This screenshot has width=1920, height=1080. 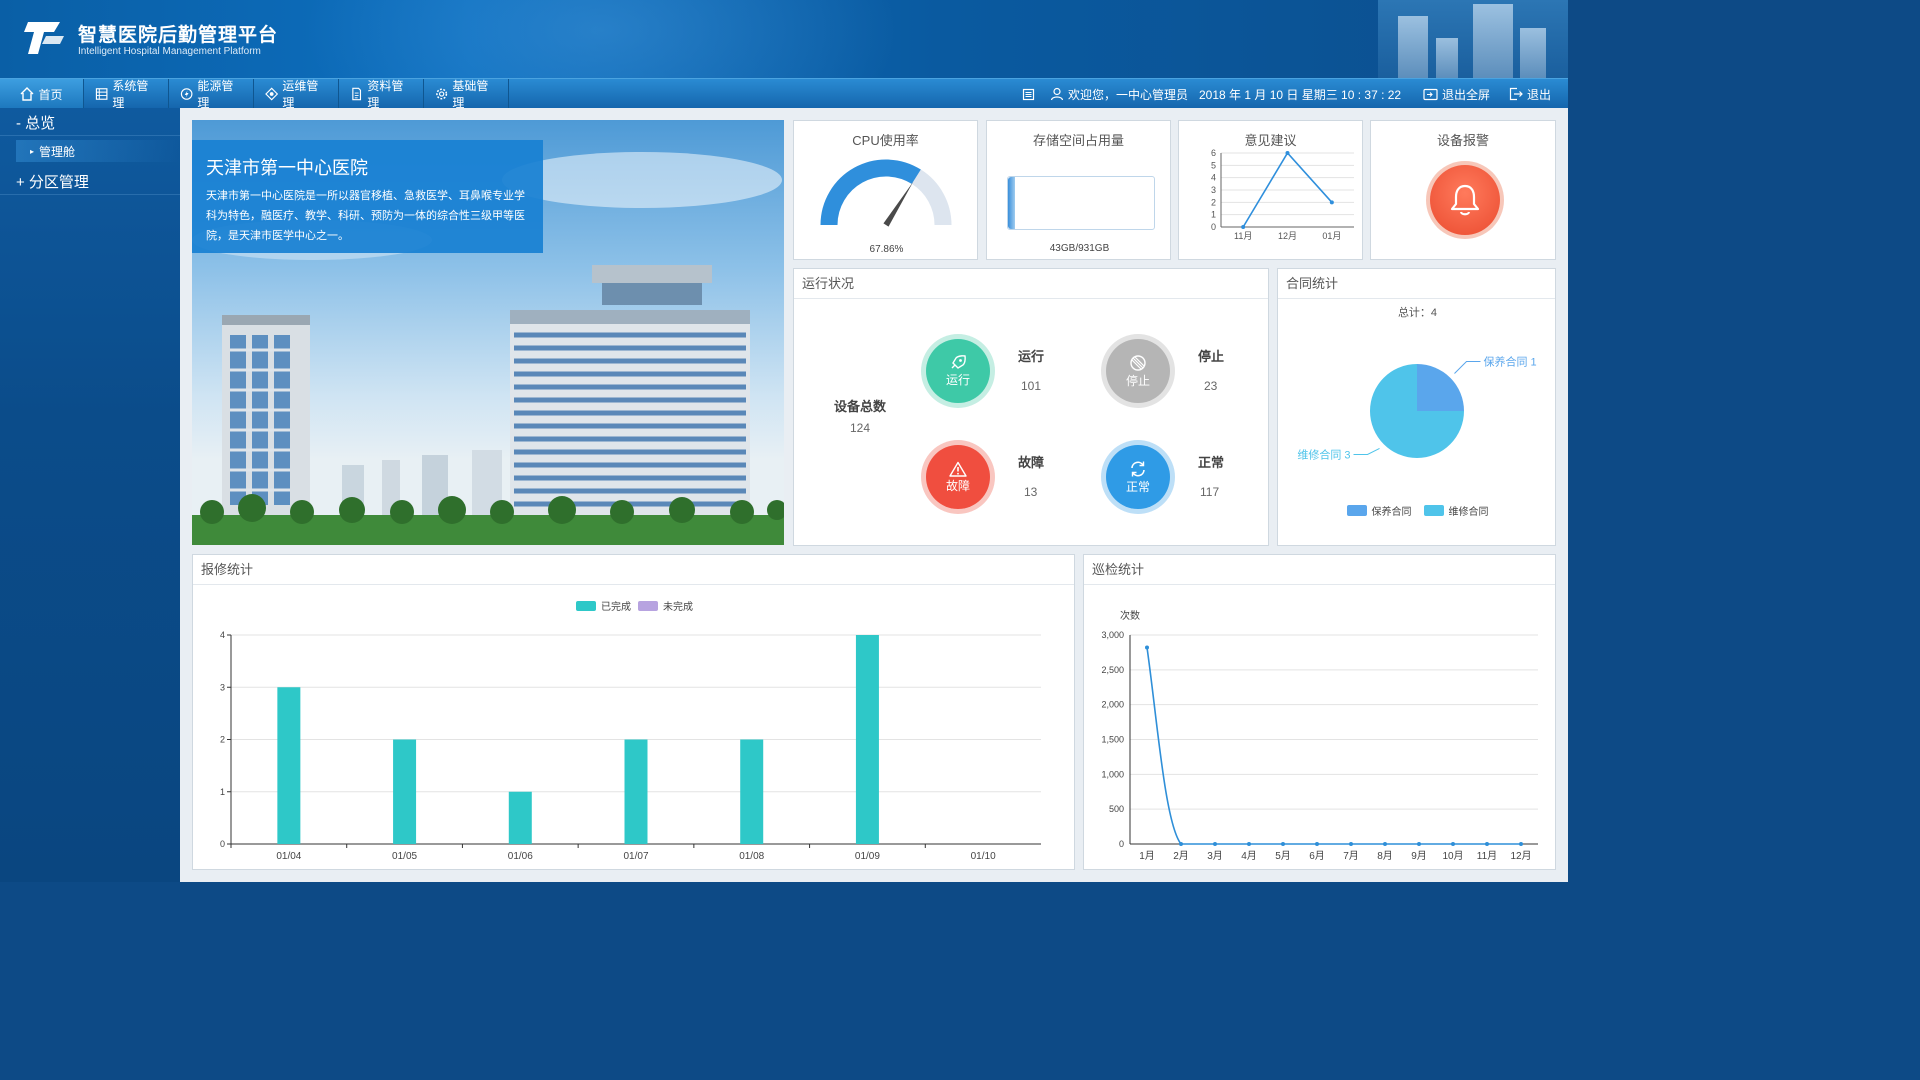 I want to click on x-tick-label: 01/06, so click(x=520, y=856).